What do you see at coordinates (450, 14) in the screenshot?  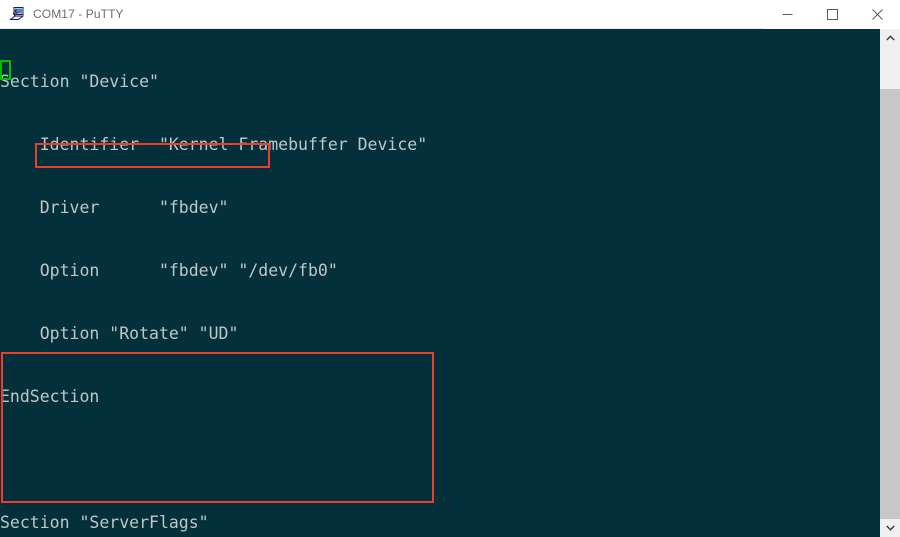 I see `title-bar: COM17 - PuTTY` at bounding box center [450, 14].